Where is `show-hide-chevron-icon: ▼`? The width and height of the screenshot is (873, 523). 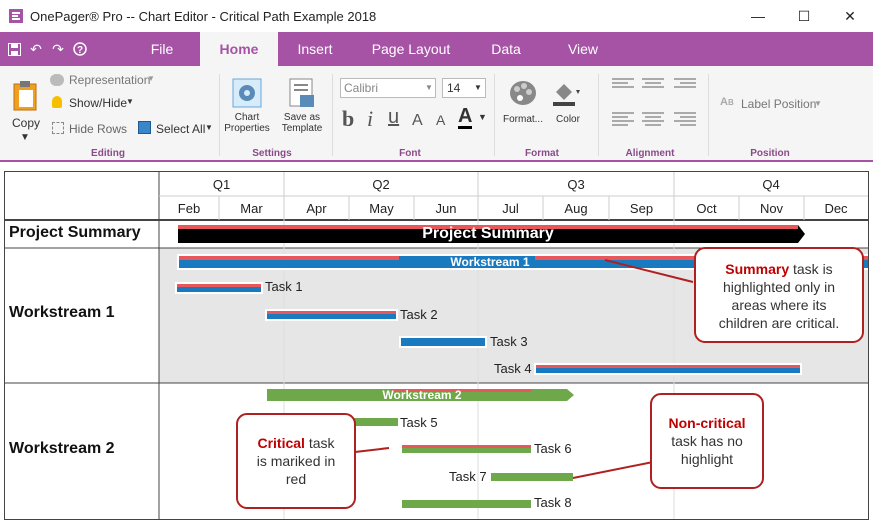
show-hide-chevron-icon: ▼ is located at coordinates (130, 101).